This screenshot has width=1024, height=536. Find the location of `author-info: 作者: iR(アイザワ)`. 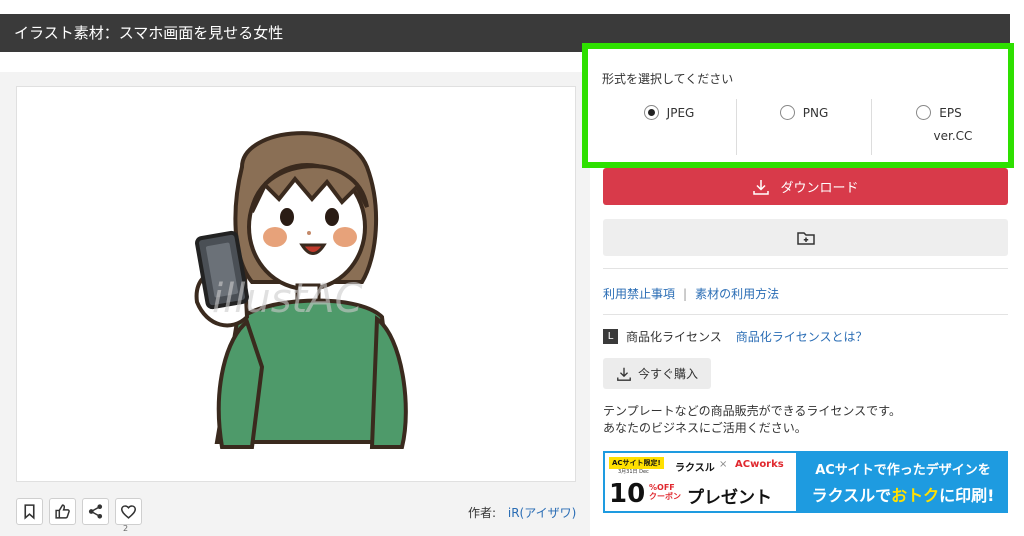

author-info: 作者: iR(アイザワ) is located at coordinates (522, 512).